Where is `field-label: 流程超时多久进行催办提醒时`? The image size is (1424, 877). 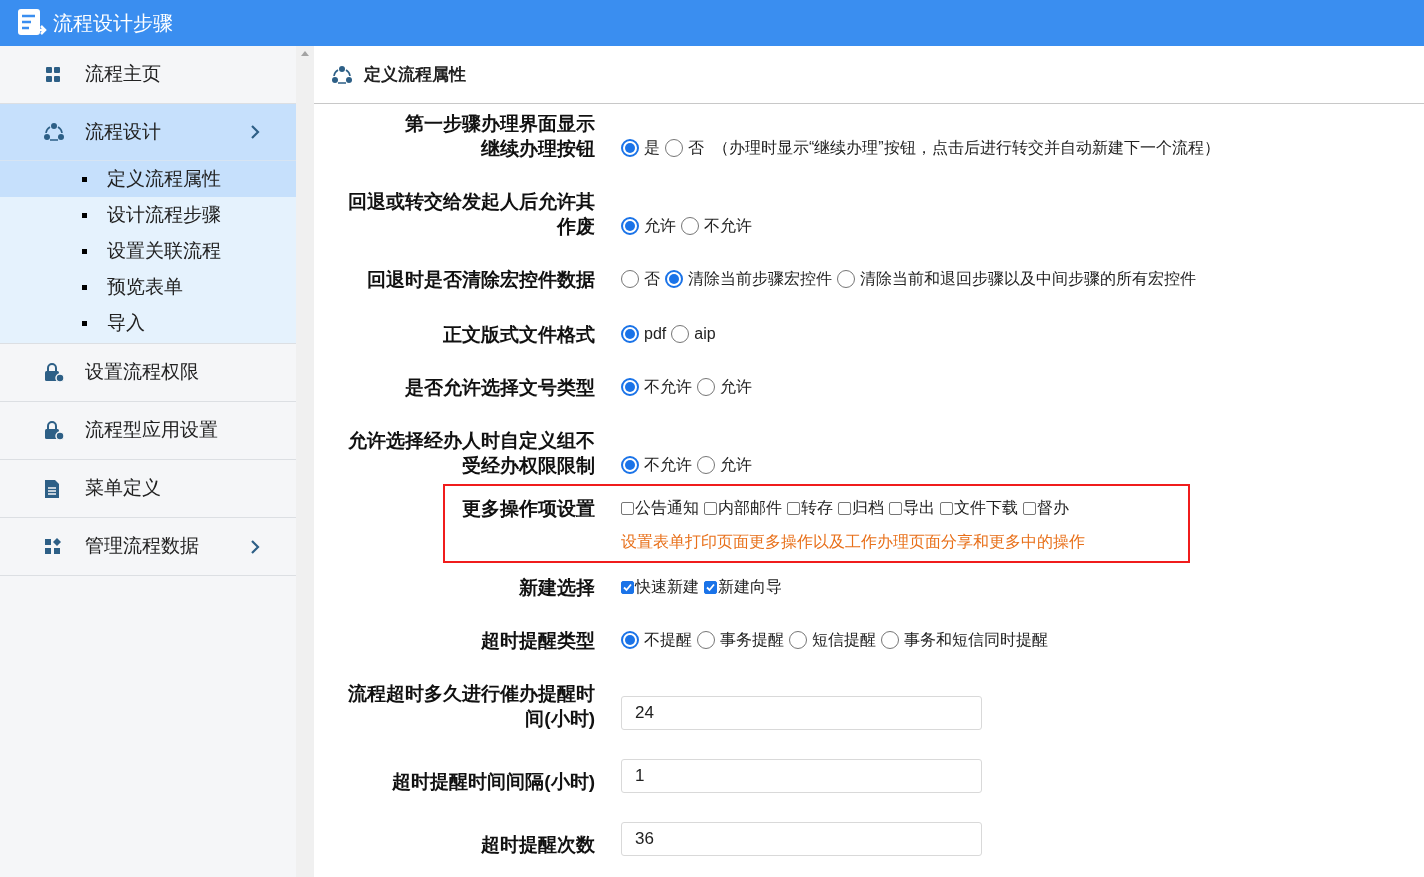 field-label: 流程超时多久进行催办提醒时 is located at coordinates (471, 694).